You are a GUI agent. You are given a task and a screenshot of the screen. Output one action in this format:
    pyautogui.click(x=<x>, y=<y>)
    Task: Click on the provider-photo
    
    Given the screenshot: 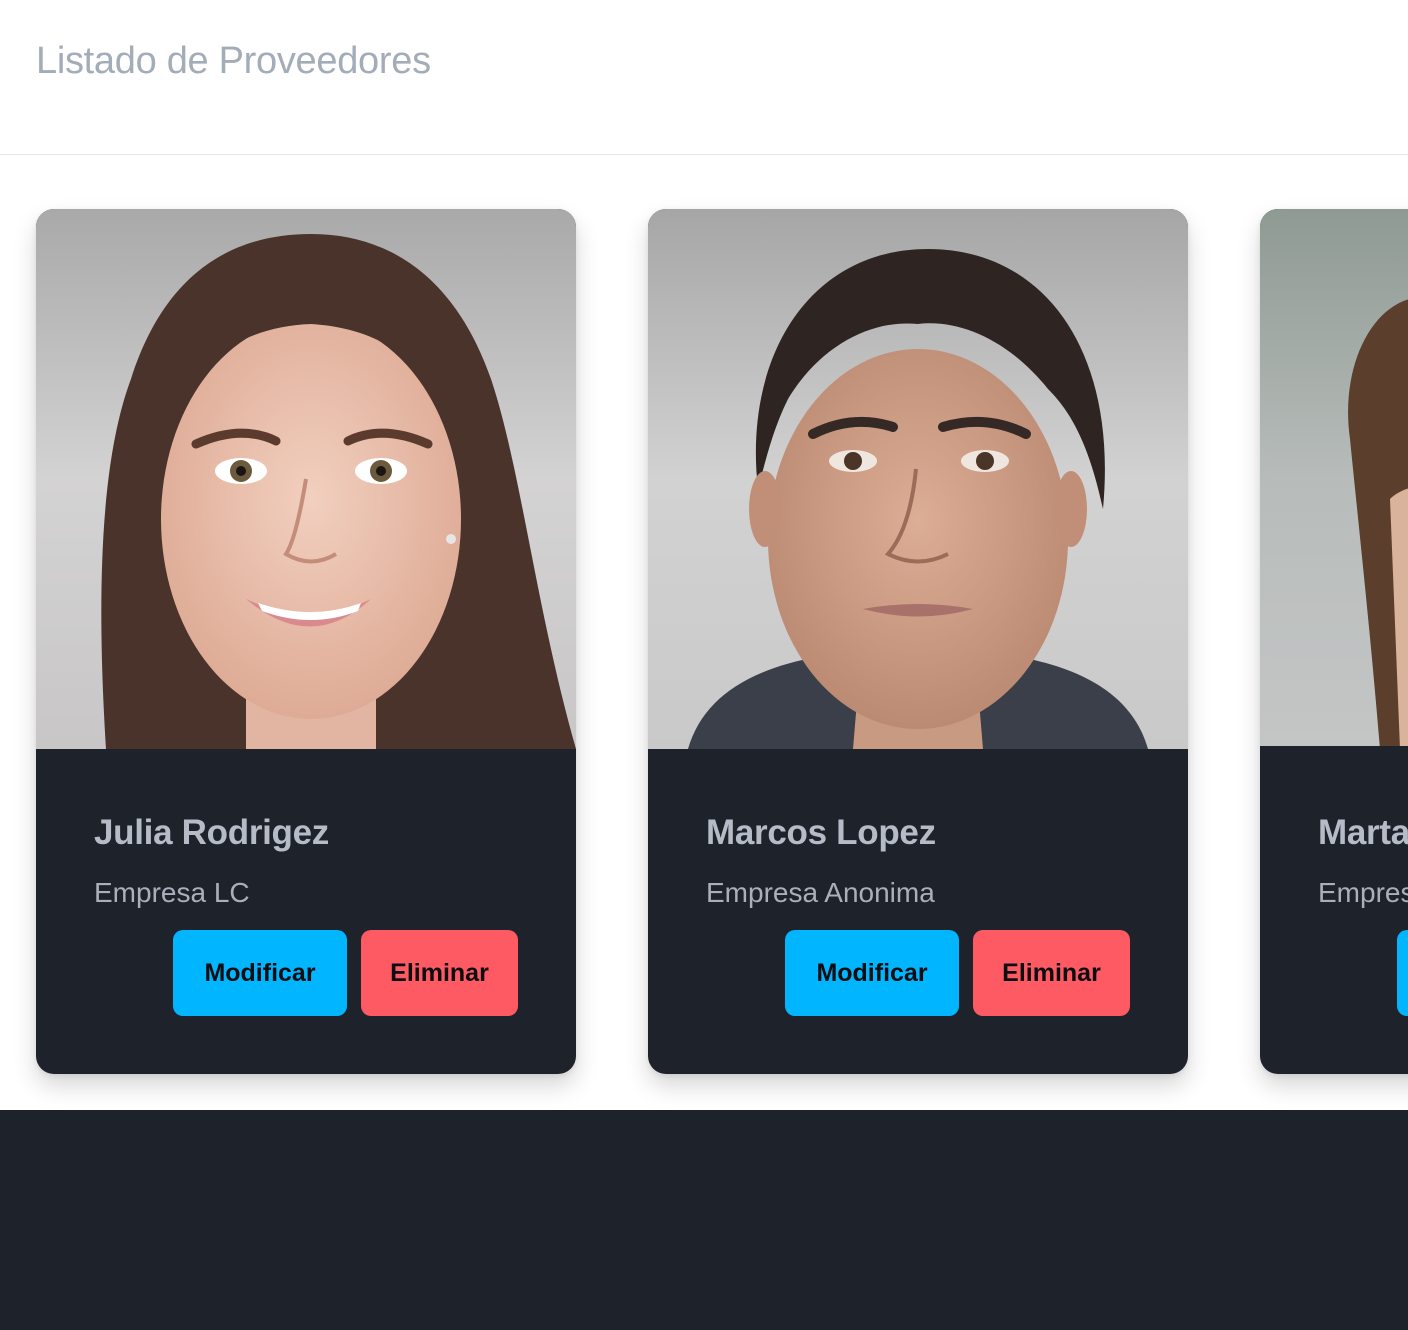 What is the action you would take?
    pyautogui.click(x=1334, y=477)
    